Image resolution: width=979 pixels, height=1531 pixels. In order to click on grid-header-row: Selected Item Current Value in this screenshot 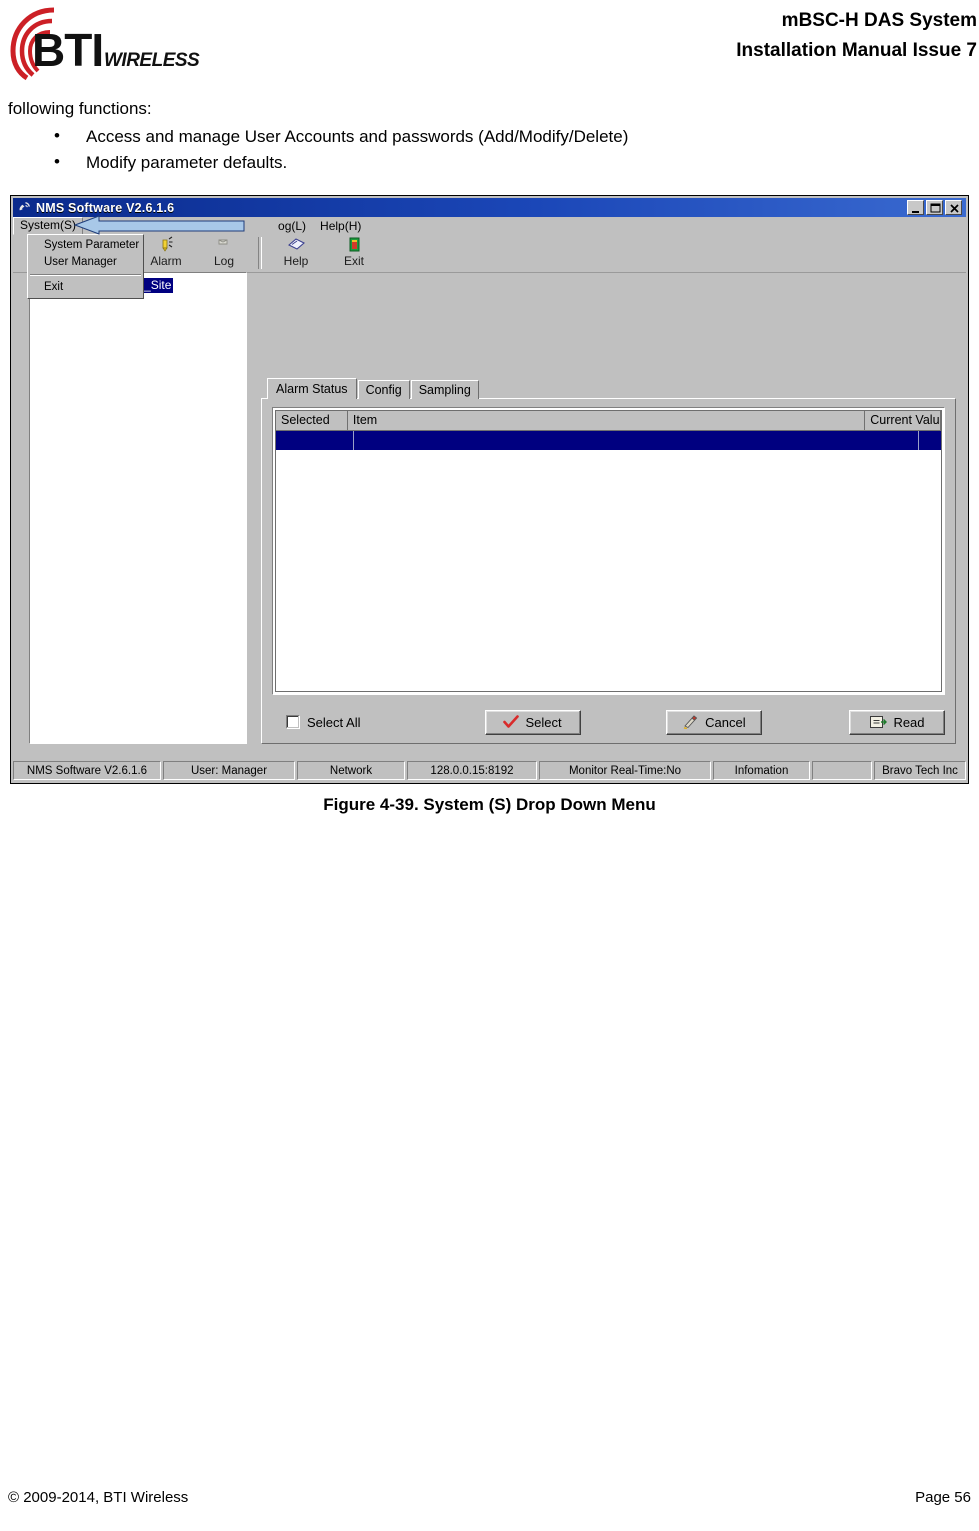, I will do `click(608, 421)`.